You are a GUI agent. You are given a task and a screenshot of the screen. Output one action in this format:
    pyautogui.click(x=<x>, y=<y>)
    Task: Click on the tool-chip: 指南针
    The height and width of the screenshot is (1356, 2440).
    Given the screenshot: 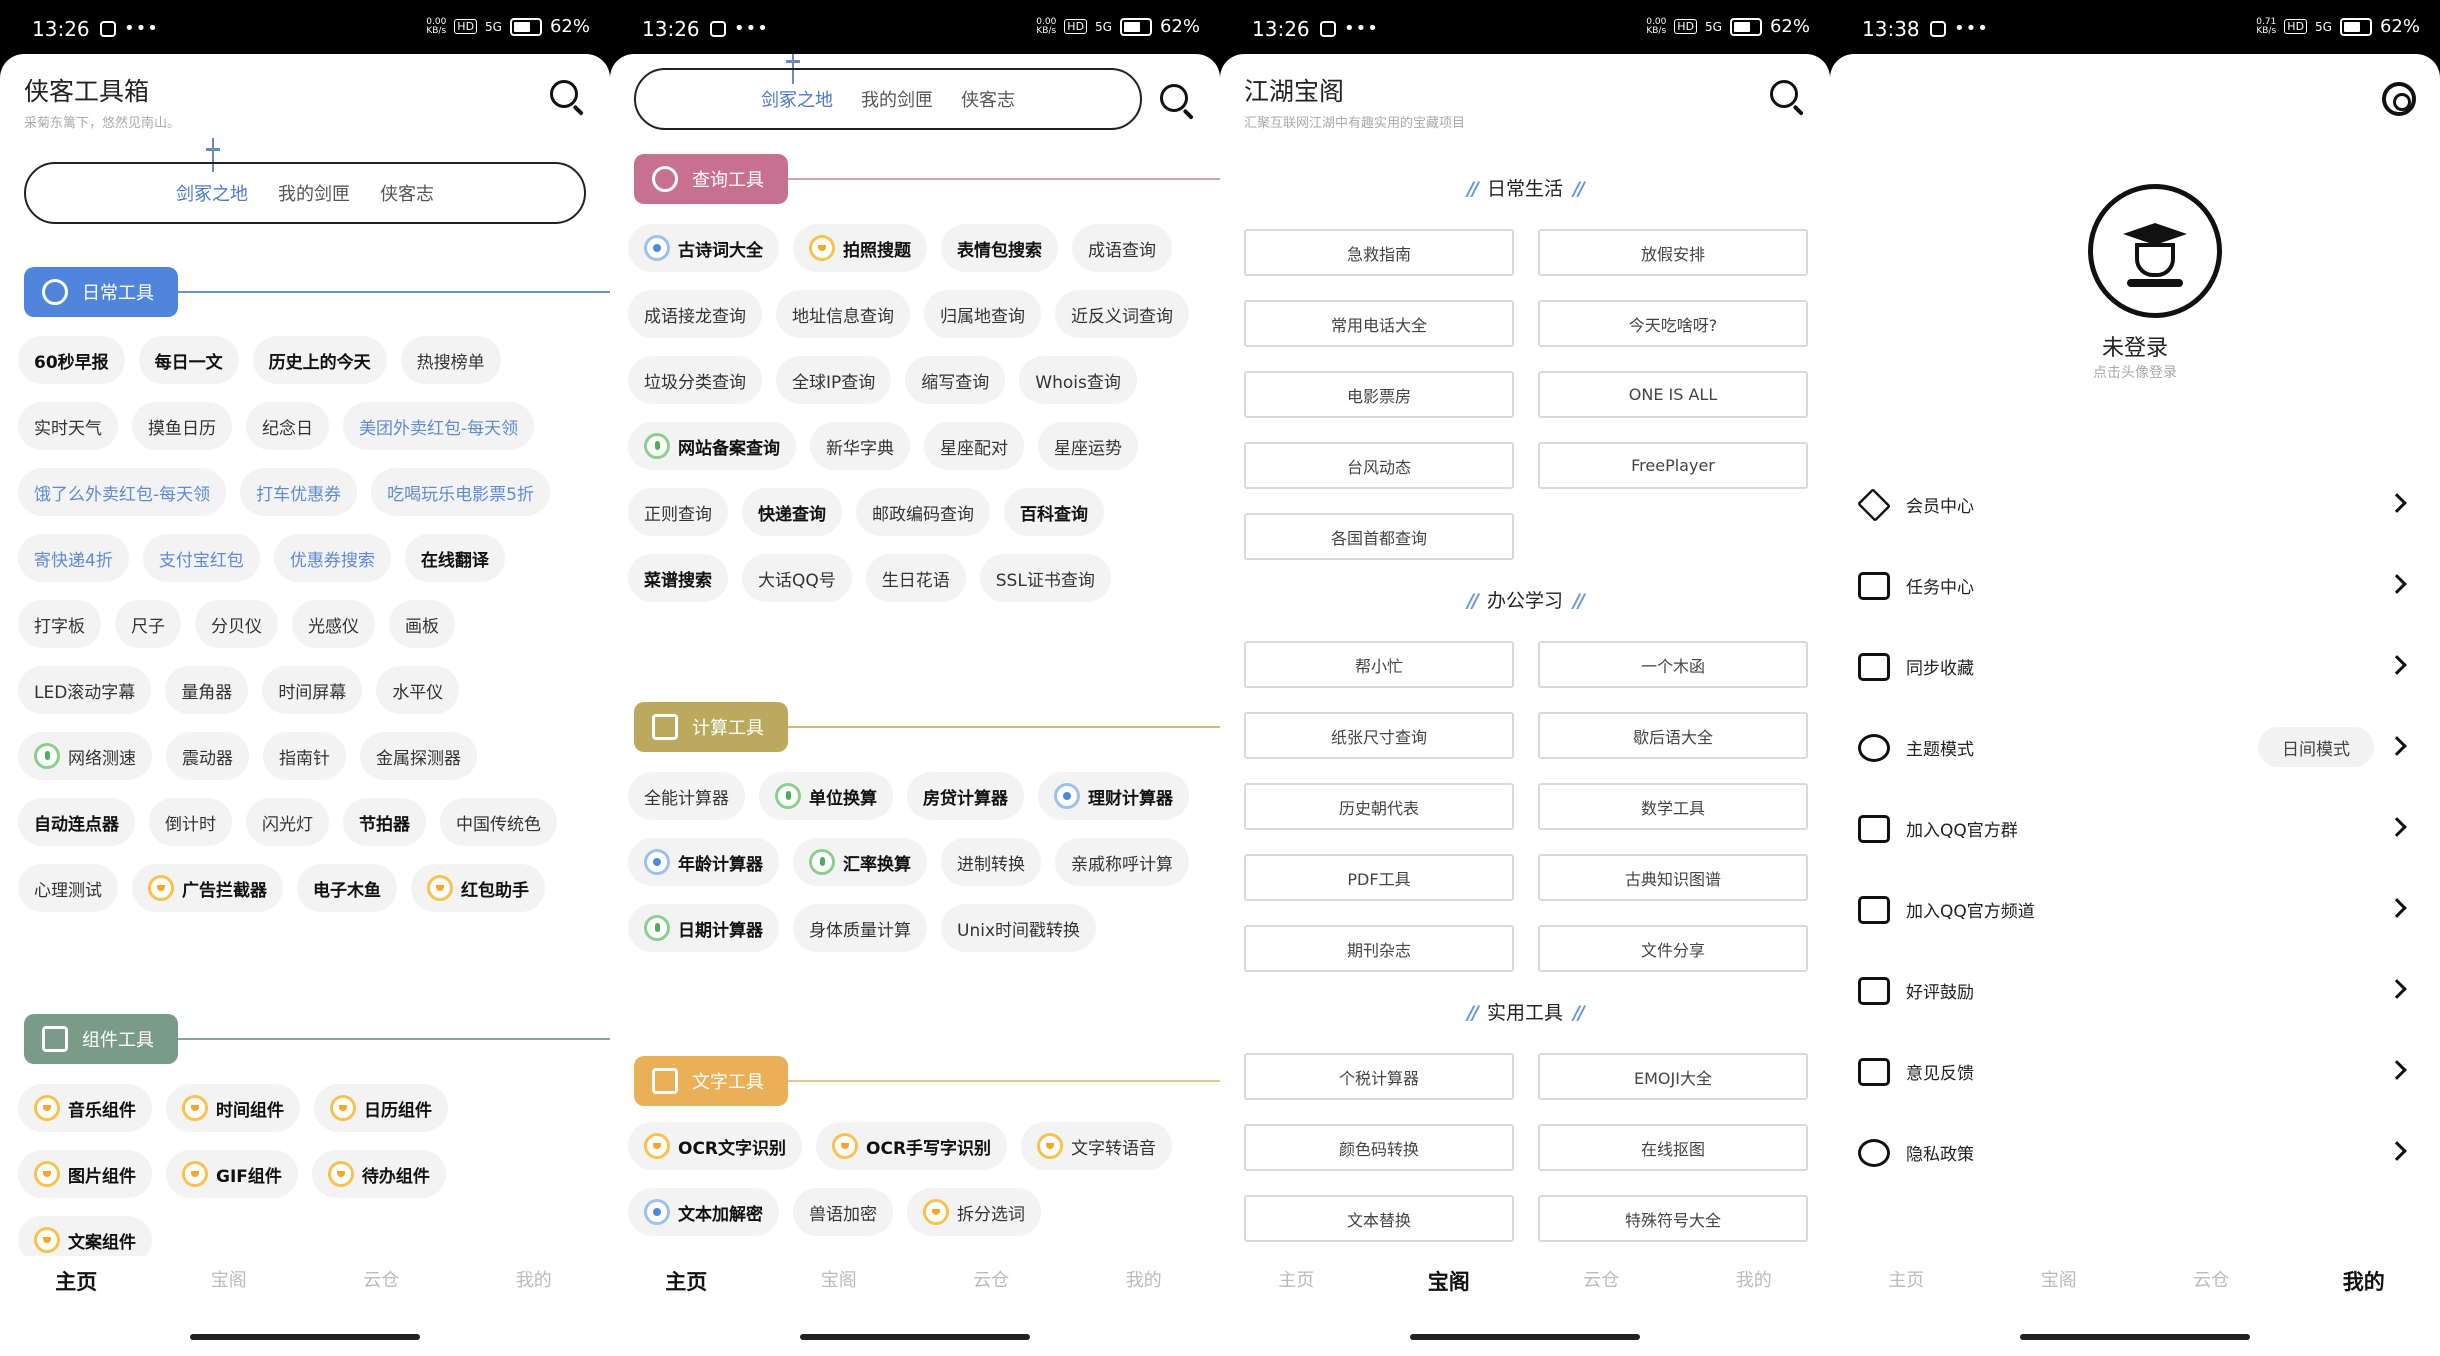 What is the action you would take?
    pyautogui.click(x=304, y=756)
    